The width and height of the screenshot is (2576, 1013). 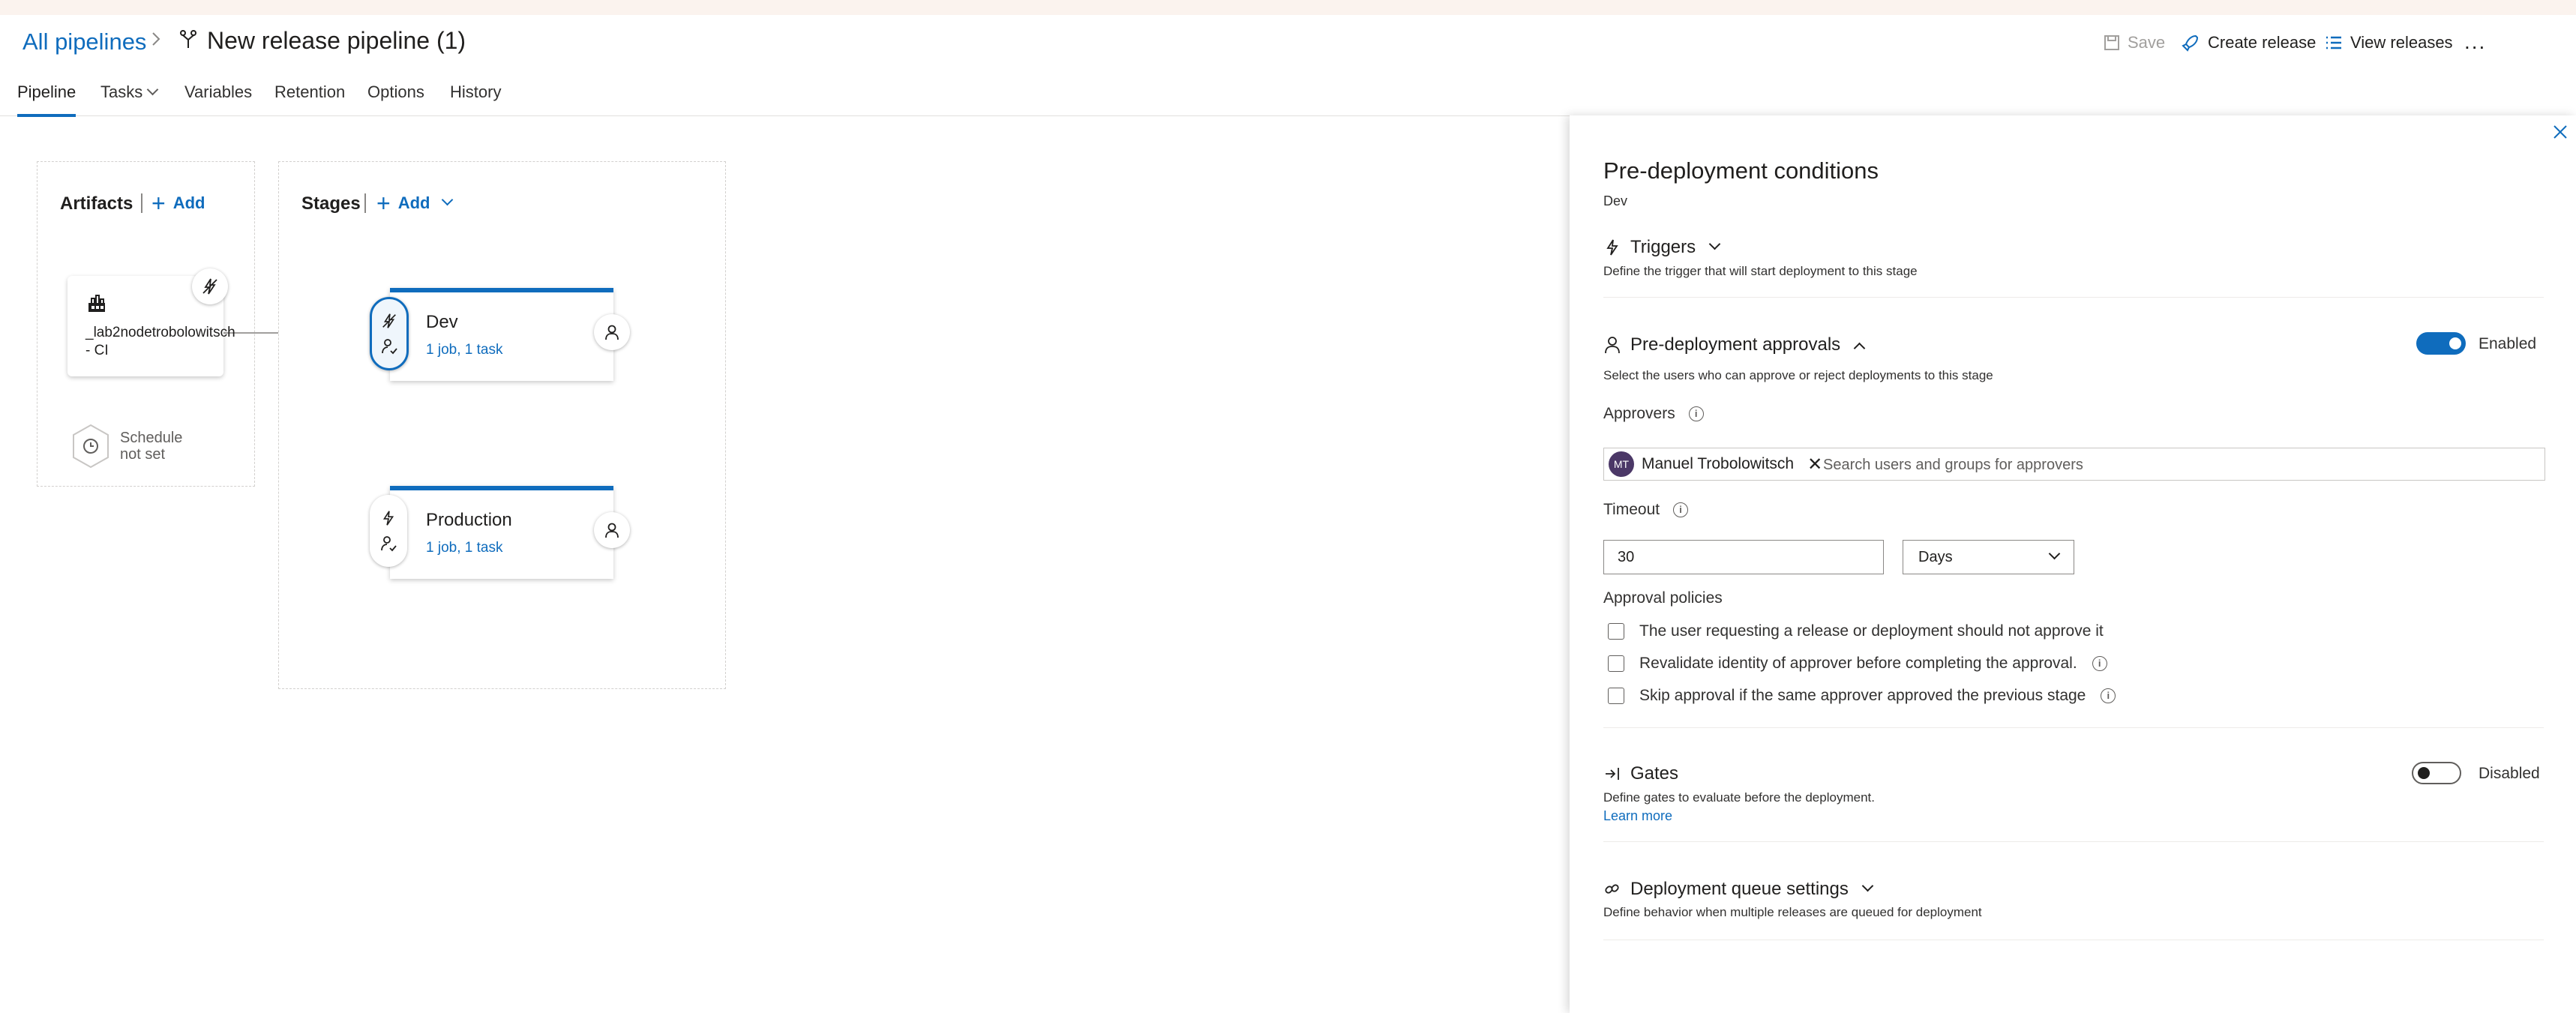 I want to click on release-pipeline-icon, so click(x=188, y=39).